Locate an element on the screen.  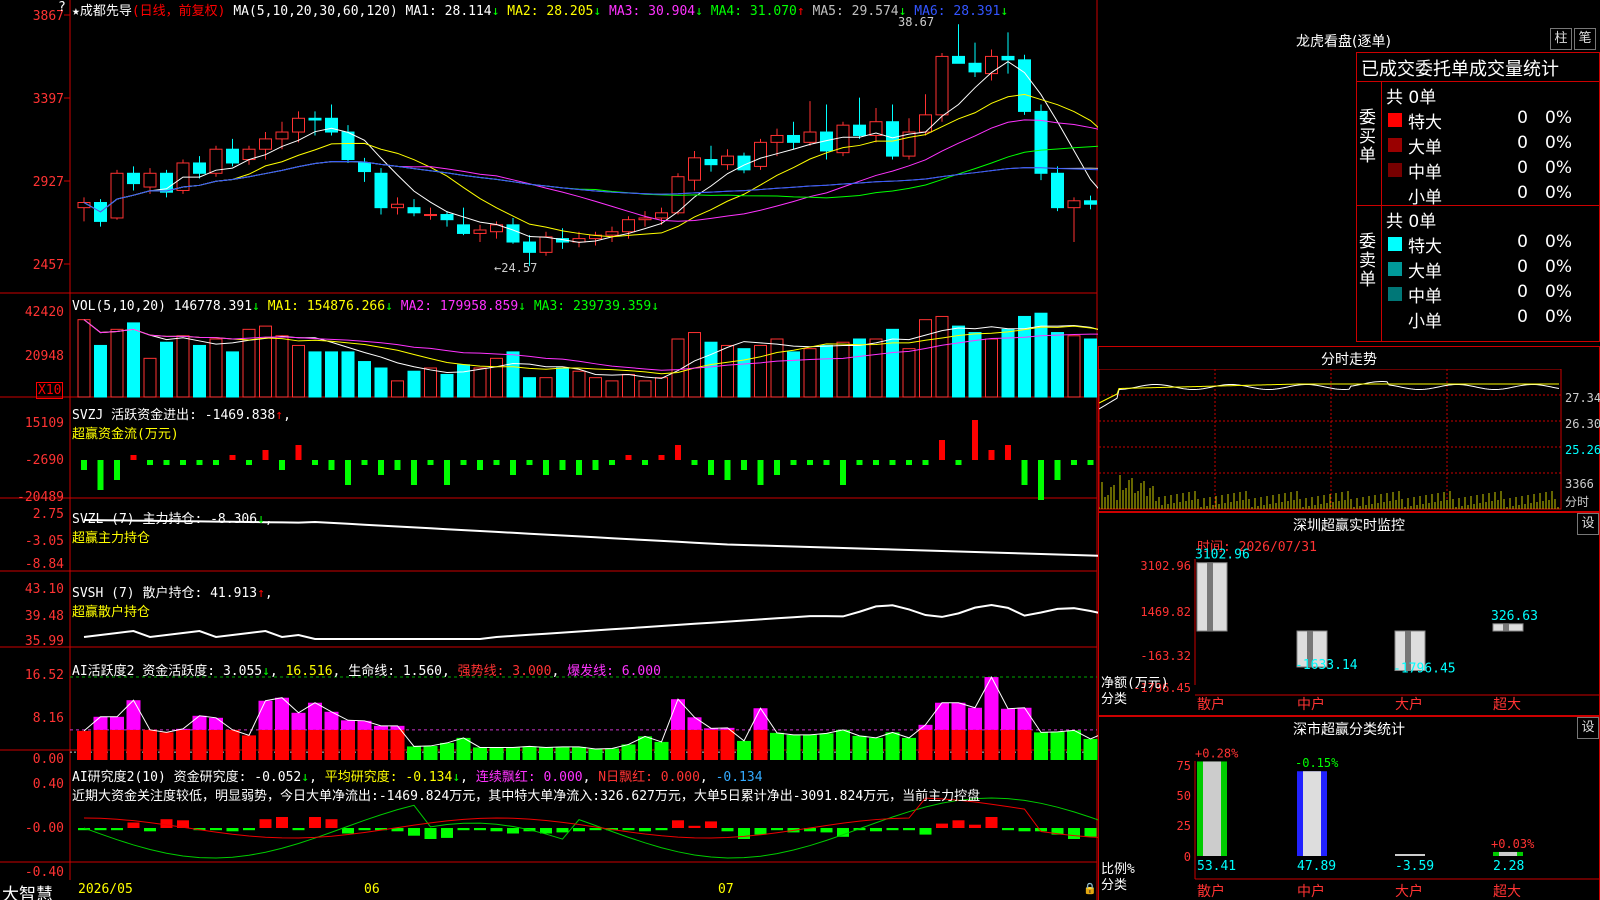
svzl-axis-label: -3.05 is located at coordinates (44, 541).